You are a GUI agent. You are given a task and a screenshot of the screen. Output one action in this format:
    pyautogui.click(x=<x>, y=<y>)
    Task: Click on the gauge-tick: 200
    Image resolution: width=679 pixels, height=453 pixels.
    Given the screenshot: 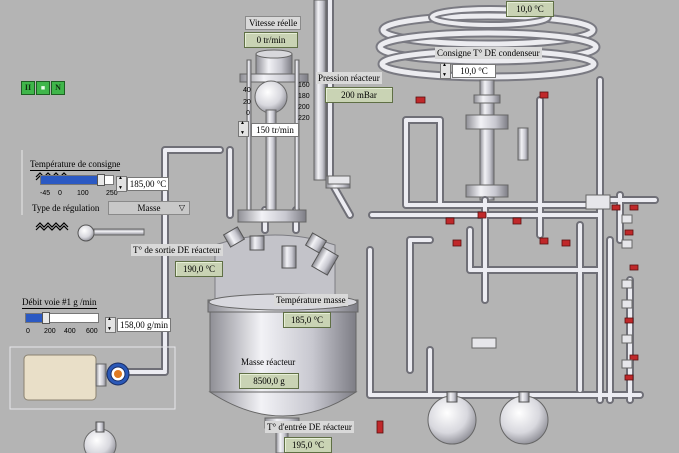 What is the action you would take?
    pyautogui.click(x=304, y=107)
    